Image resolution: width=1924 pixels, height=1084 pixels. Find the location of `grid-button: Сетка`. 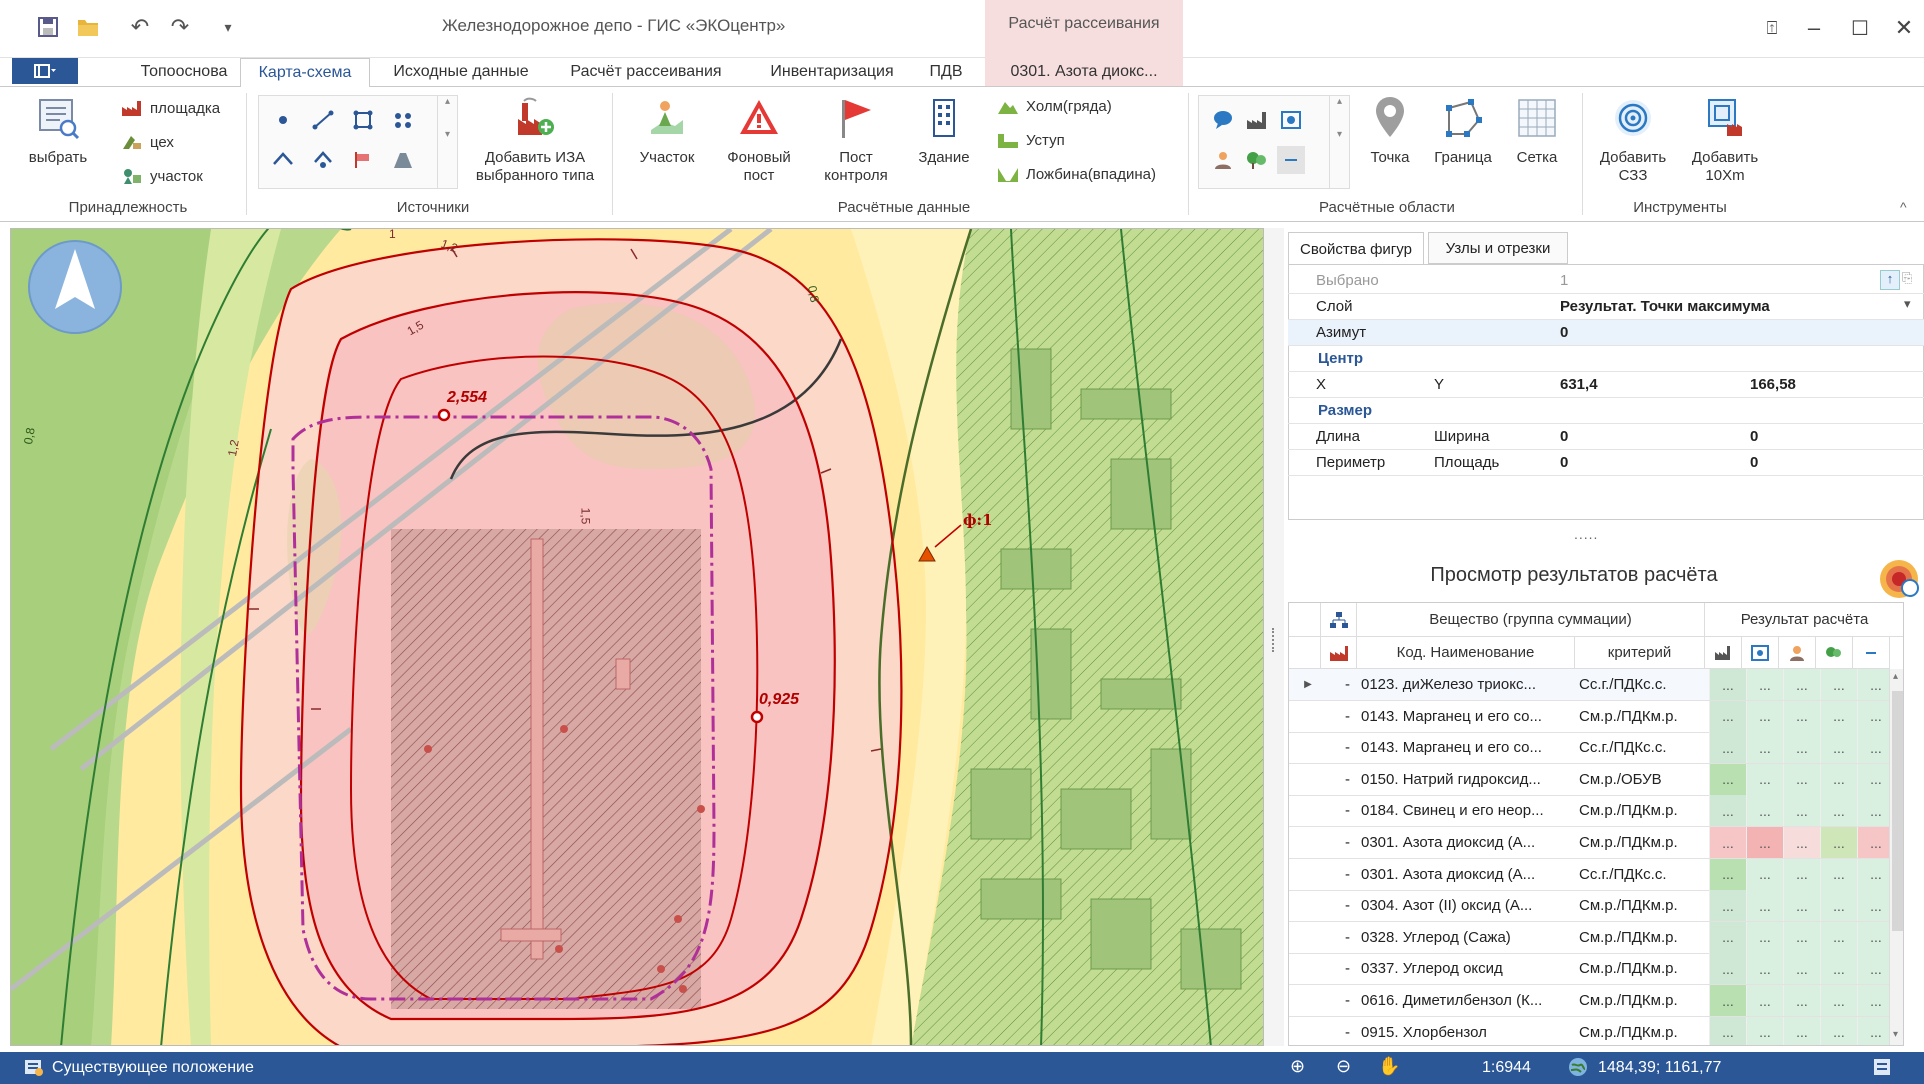

grid-button: Сетка is located at coordinates (1537, 131).